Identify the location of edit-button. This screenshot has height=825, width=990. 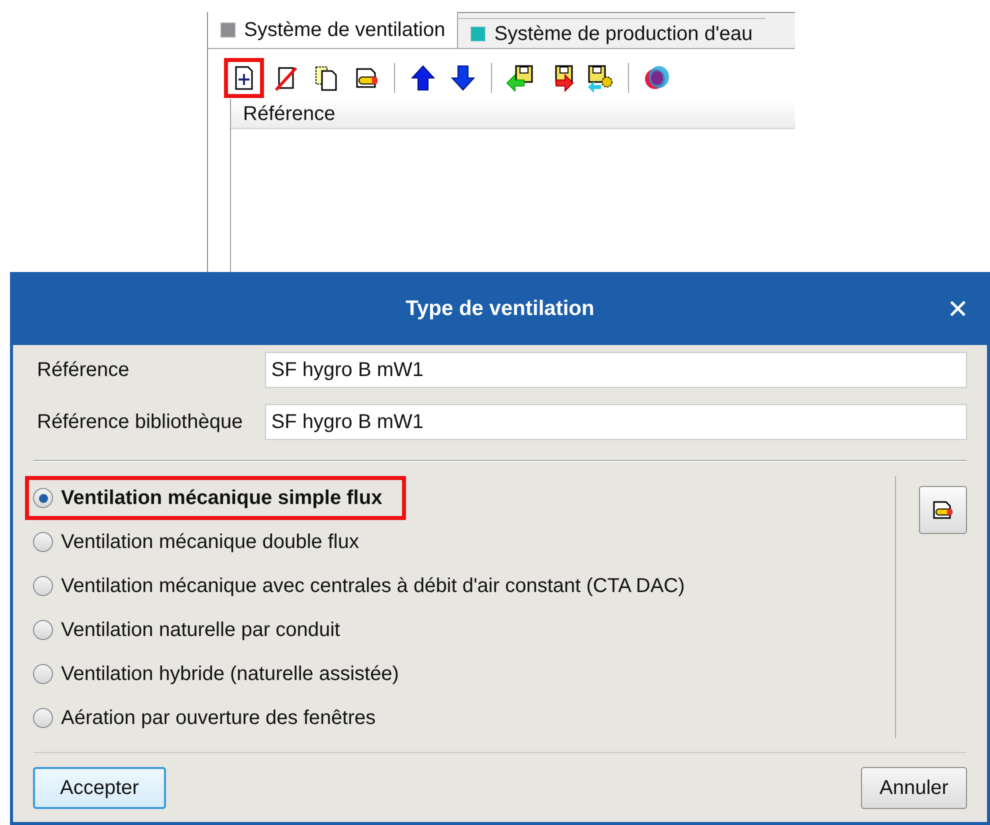
(943, 510).